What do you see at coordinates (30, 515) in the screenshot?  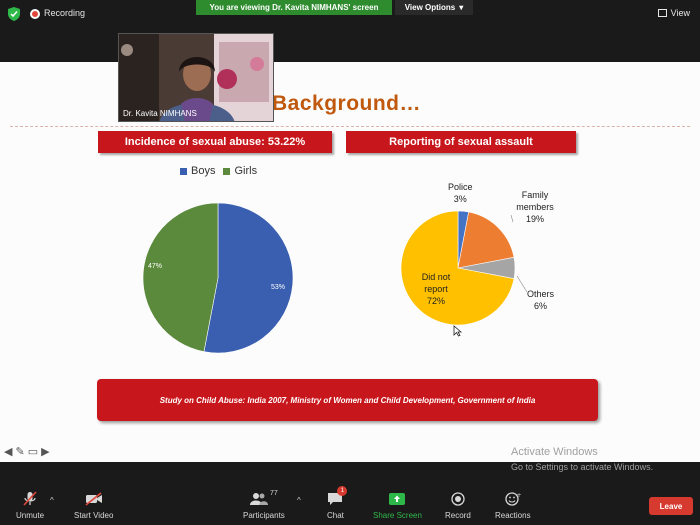 I see `unmute-label: Unmute` at bounding box center [30, 515].